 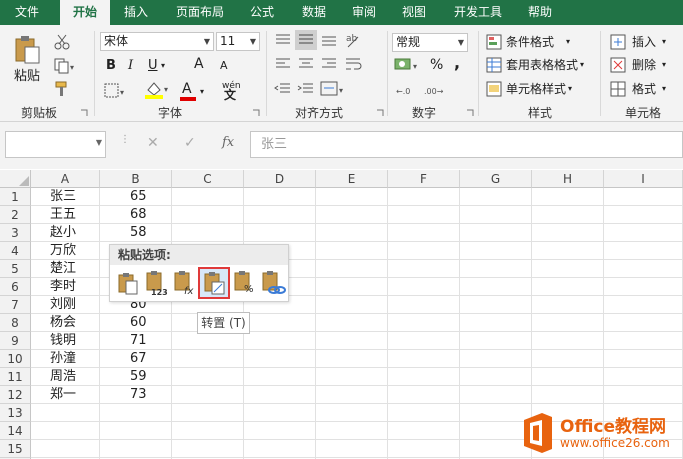 What do you see at coordinates (314, 12) in the screenshot?
I see `tab-data: 数据` at bounding box center [314, 12].